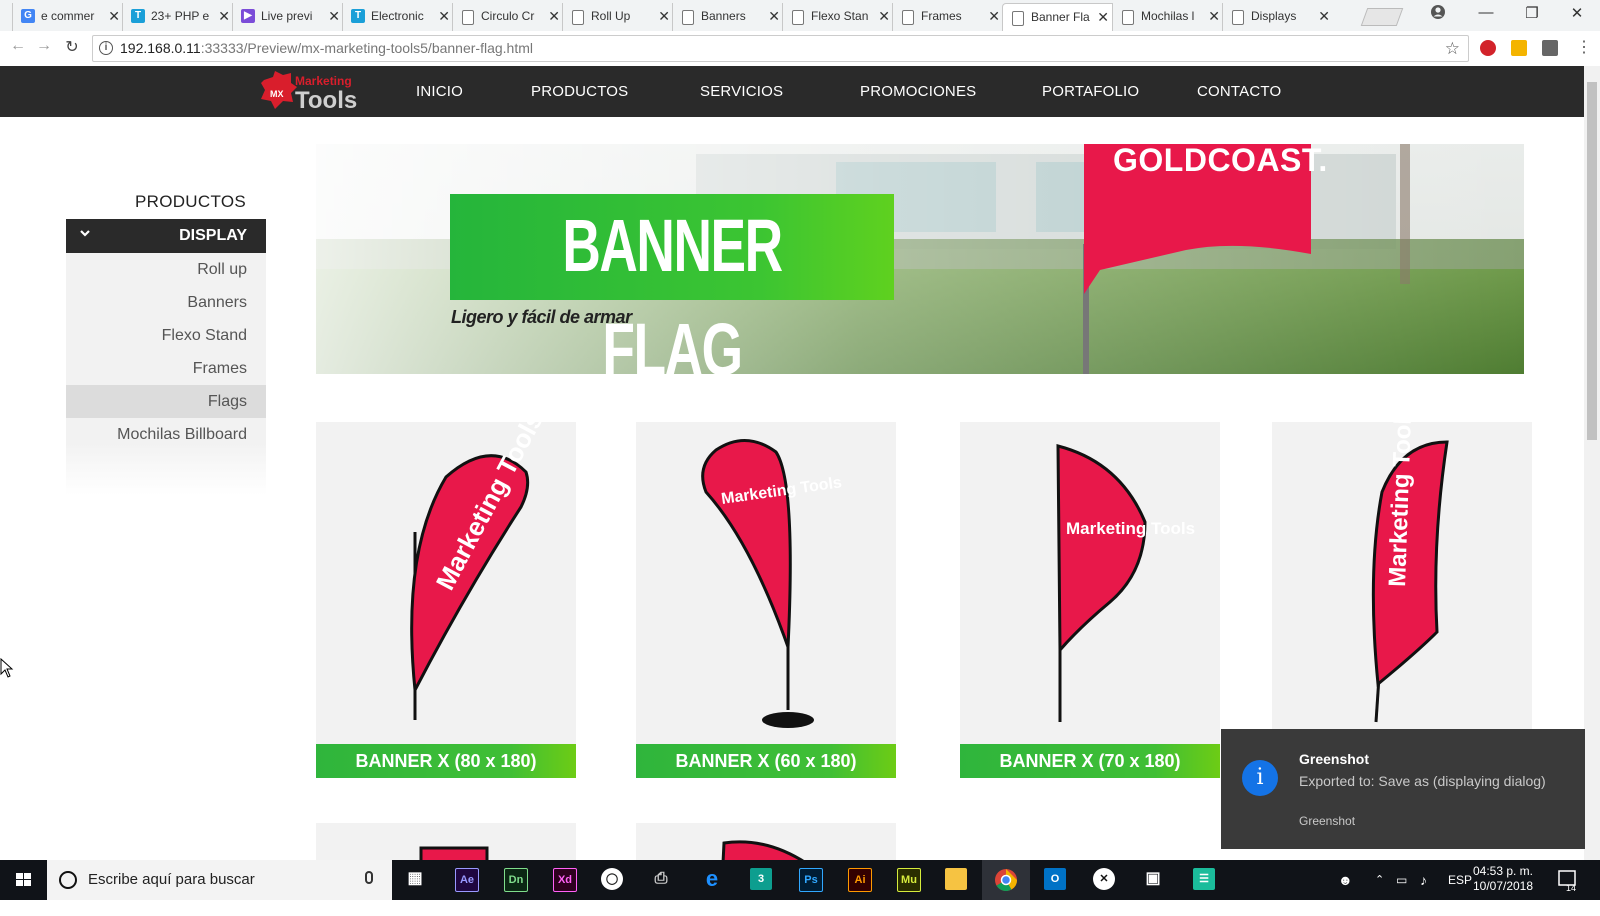  What do you see at coordinates (467, 880) in the screenshot?
I see `after-effects-icon: Ae` at bounding box center [467, 880].